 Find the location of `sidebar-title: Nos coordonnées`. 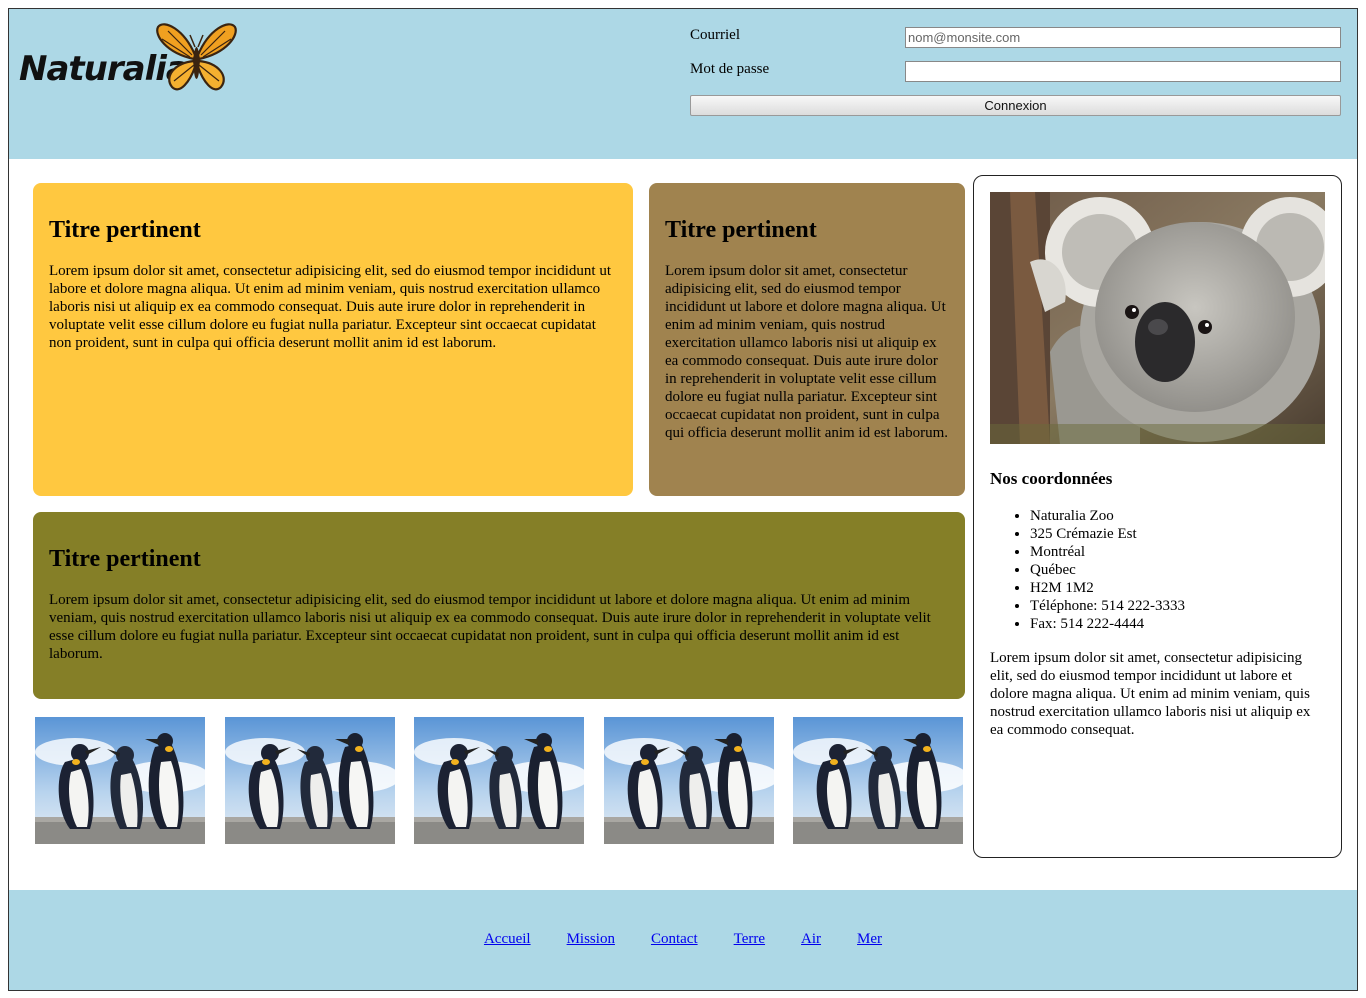

sidebar-title: Nos coordonnées is located at coordinates (1051, 478).